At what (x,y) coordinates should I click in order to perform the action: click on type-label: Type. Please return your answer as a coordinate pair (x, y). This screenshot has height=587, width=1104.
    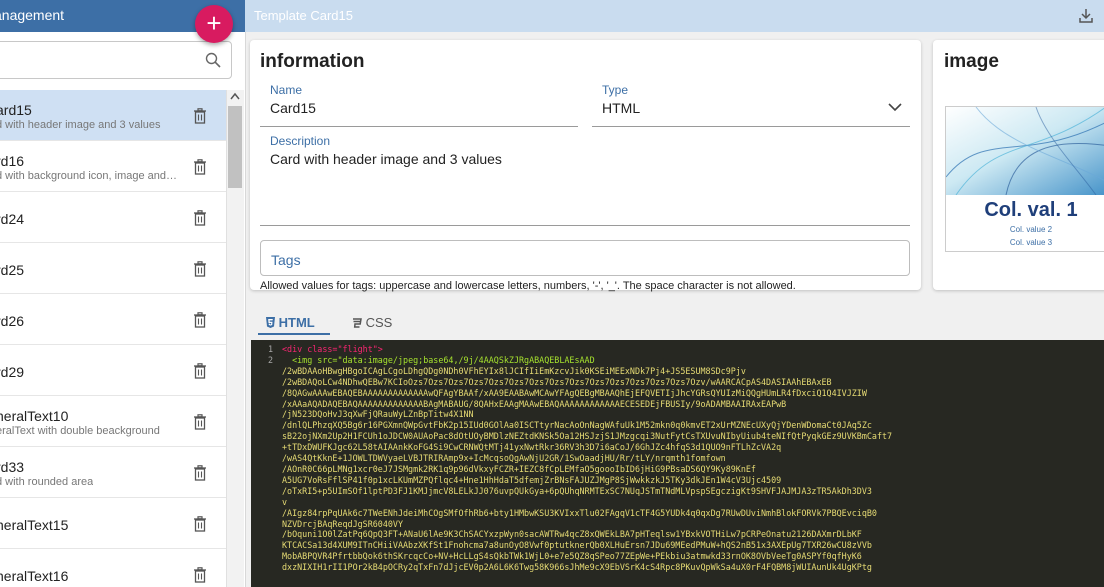
    Looking at the image, I should click on (615, 90).